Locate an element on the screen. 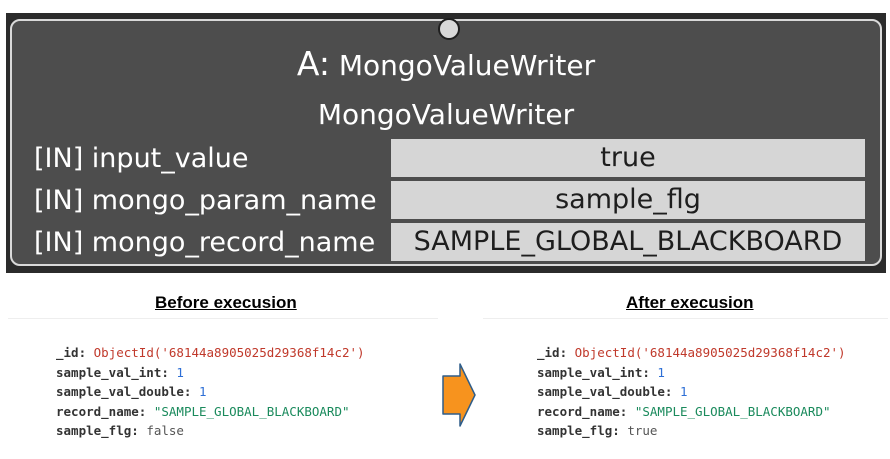  port-value-field: SAMPLE_GLOBAL_BLACKBOARD is located at coordinates (628, 242).